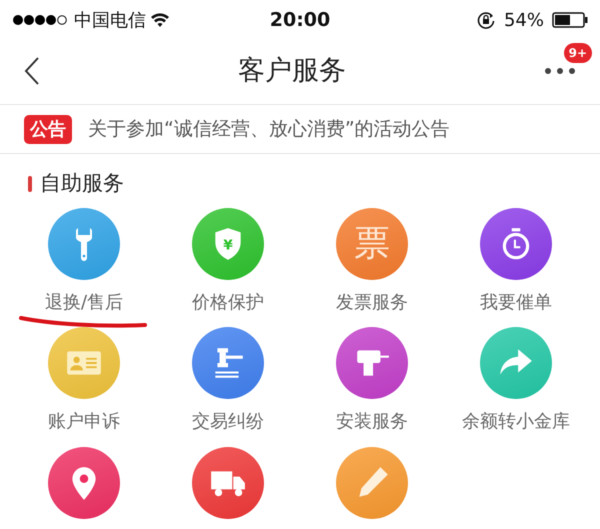 Image resolution: width=600 pixels, height=529 pixels. What do you see at coordinates (228, 303) in the screenshot?
I see `service-label: 价格保护` at bounding box center [228, 303].